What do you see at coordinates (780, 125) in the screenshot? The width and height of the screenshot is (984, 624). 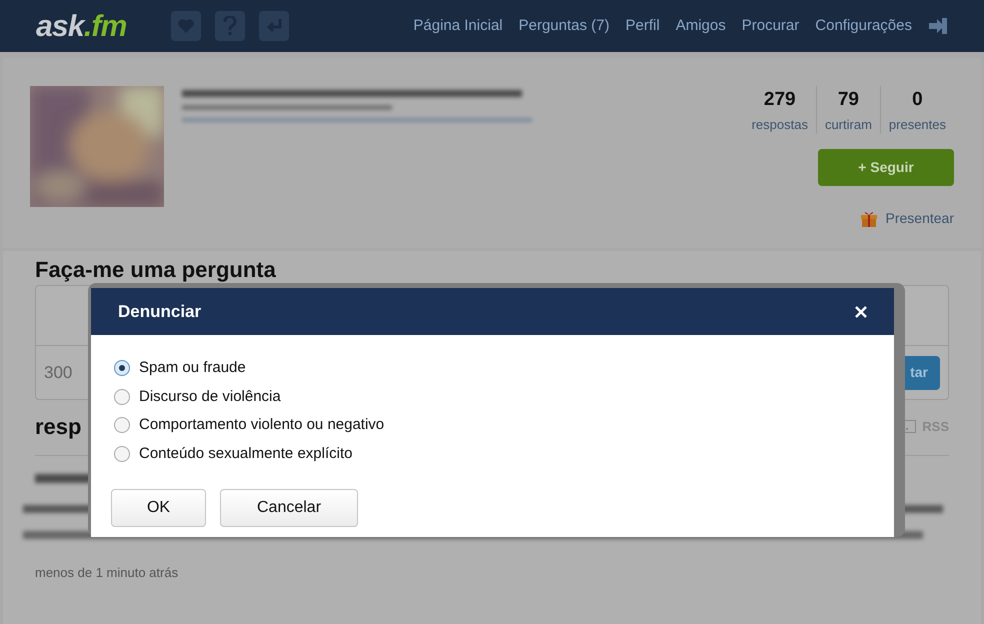 I see `stat-label: respostas` at bounding box center [780, 125].